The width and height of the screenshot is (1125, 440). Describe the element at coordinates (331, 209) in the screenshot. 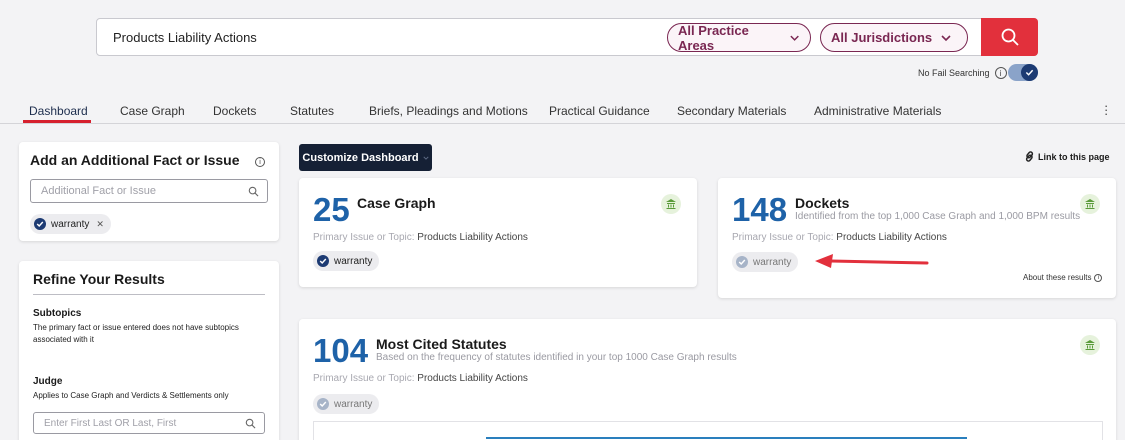

I see `case-graph-count: 25` at that location.